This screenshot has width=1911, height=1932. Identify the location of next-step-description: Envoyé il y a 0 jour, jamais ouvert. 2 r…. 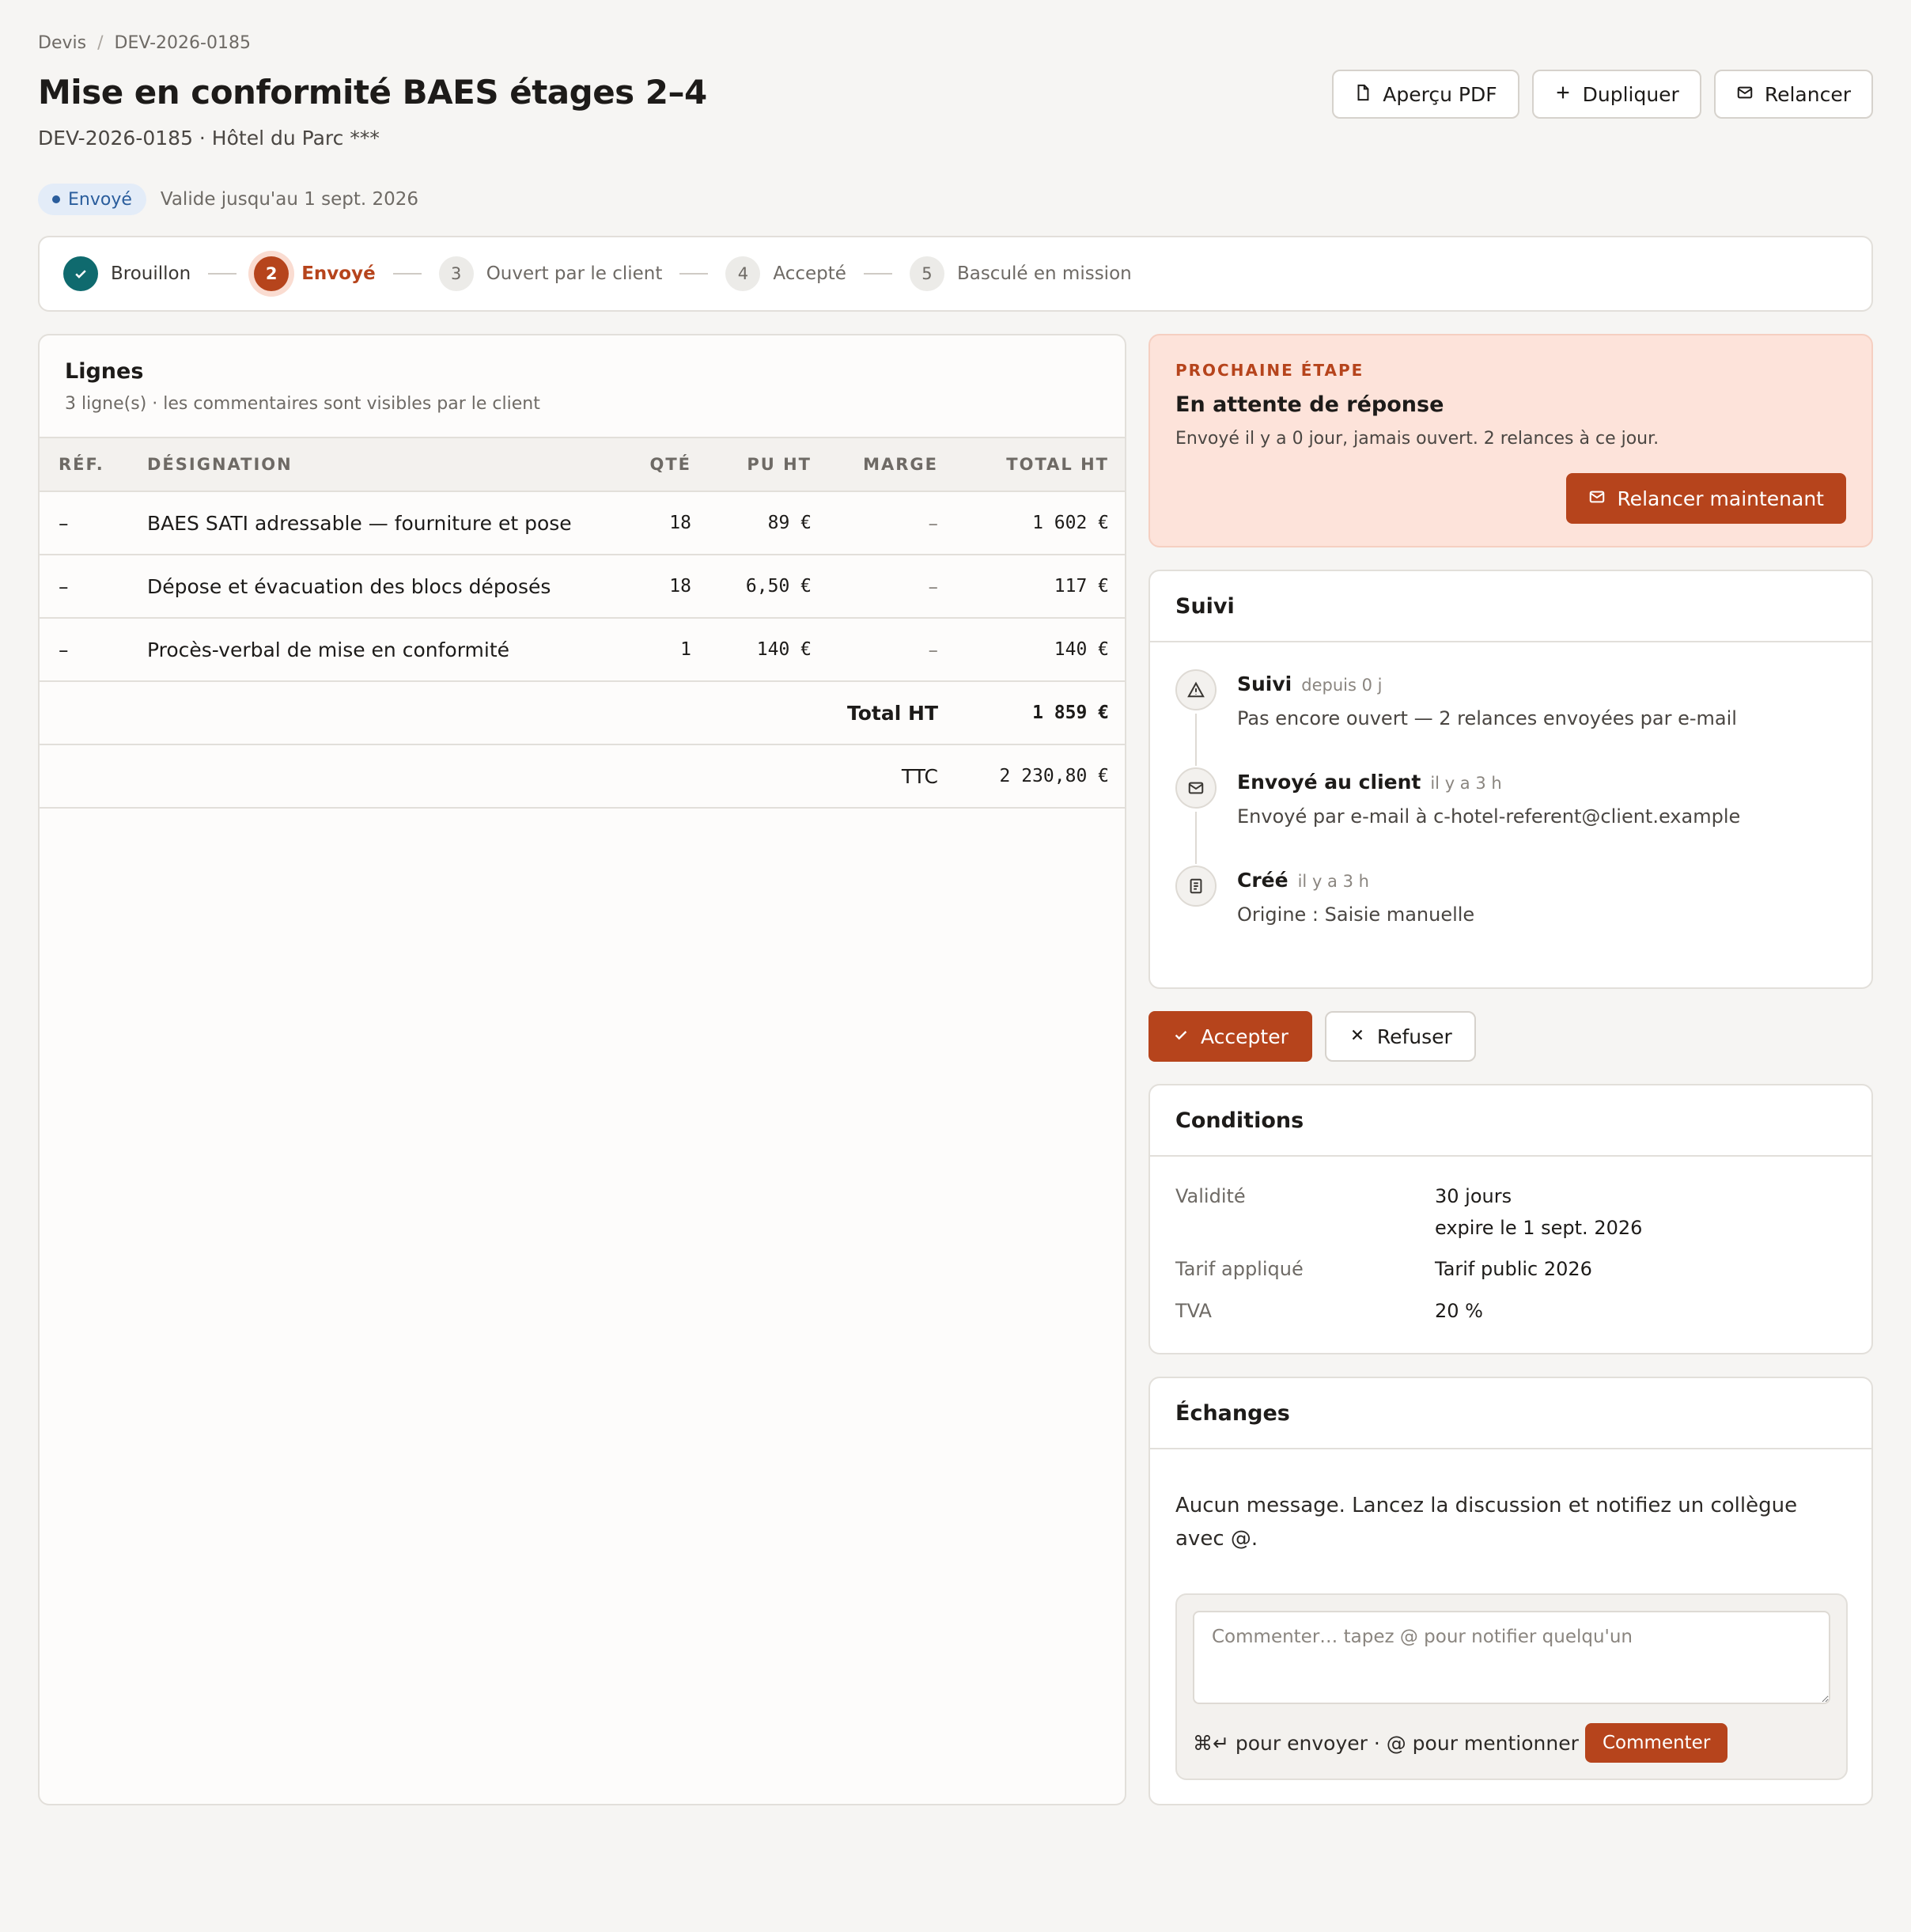
(1417, 439).